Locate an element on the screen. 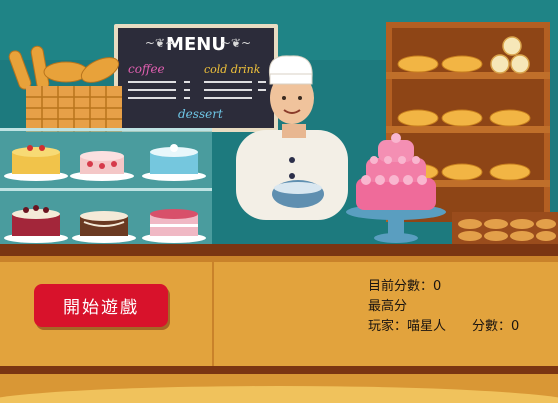 The image size is (558, 403). high-score-label: 最高分 is located at coordinates (388, 306).